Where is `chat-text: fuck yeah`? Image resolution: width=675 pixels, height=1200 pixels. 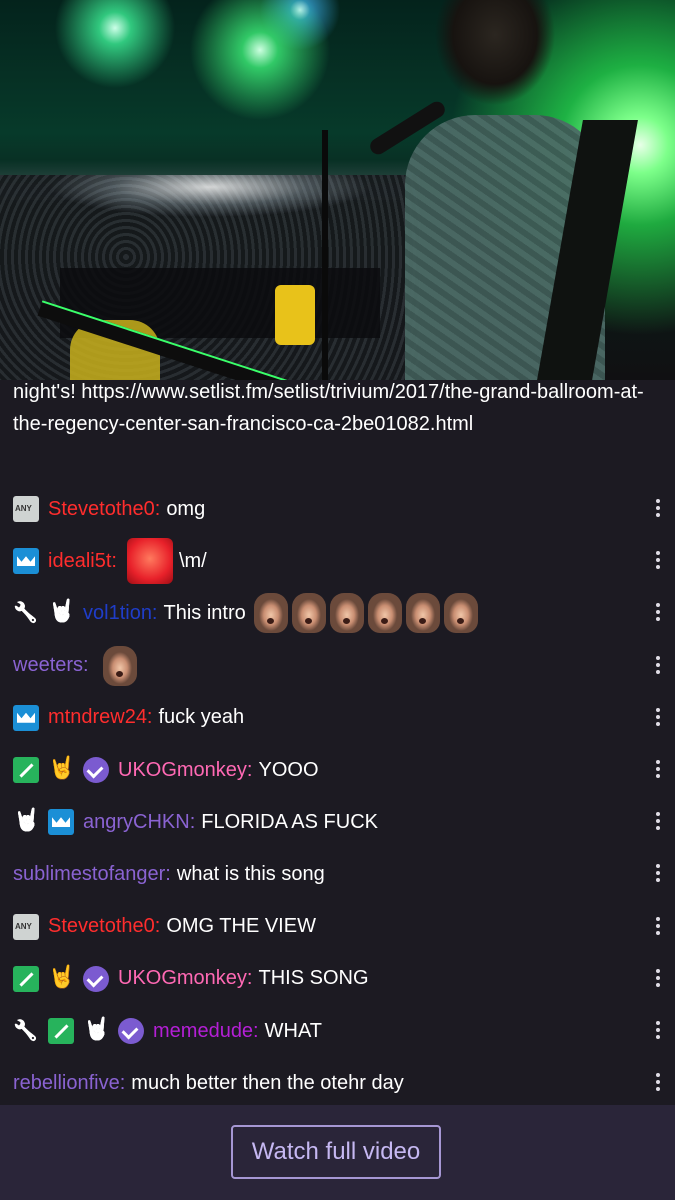
chat-text: fuck yeah is located at coordinates (201, 717).